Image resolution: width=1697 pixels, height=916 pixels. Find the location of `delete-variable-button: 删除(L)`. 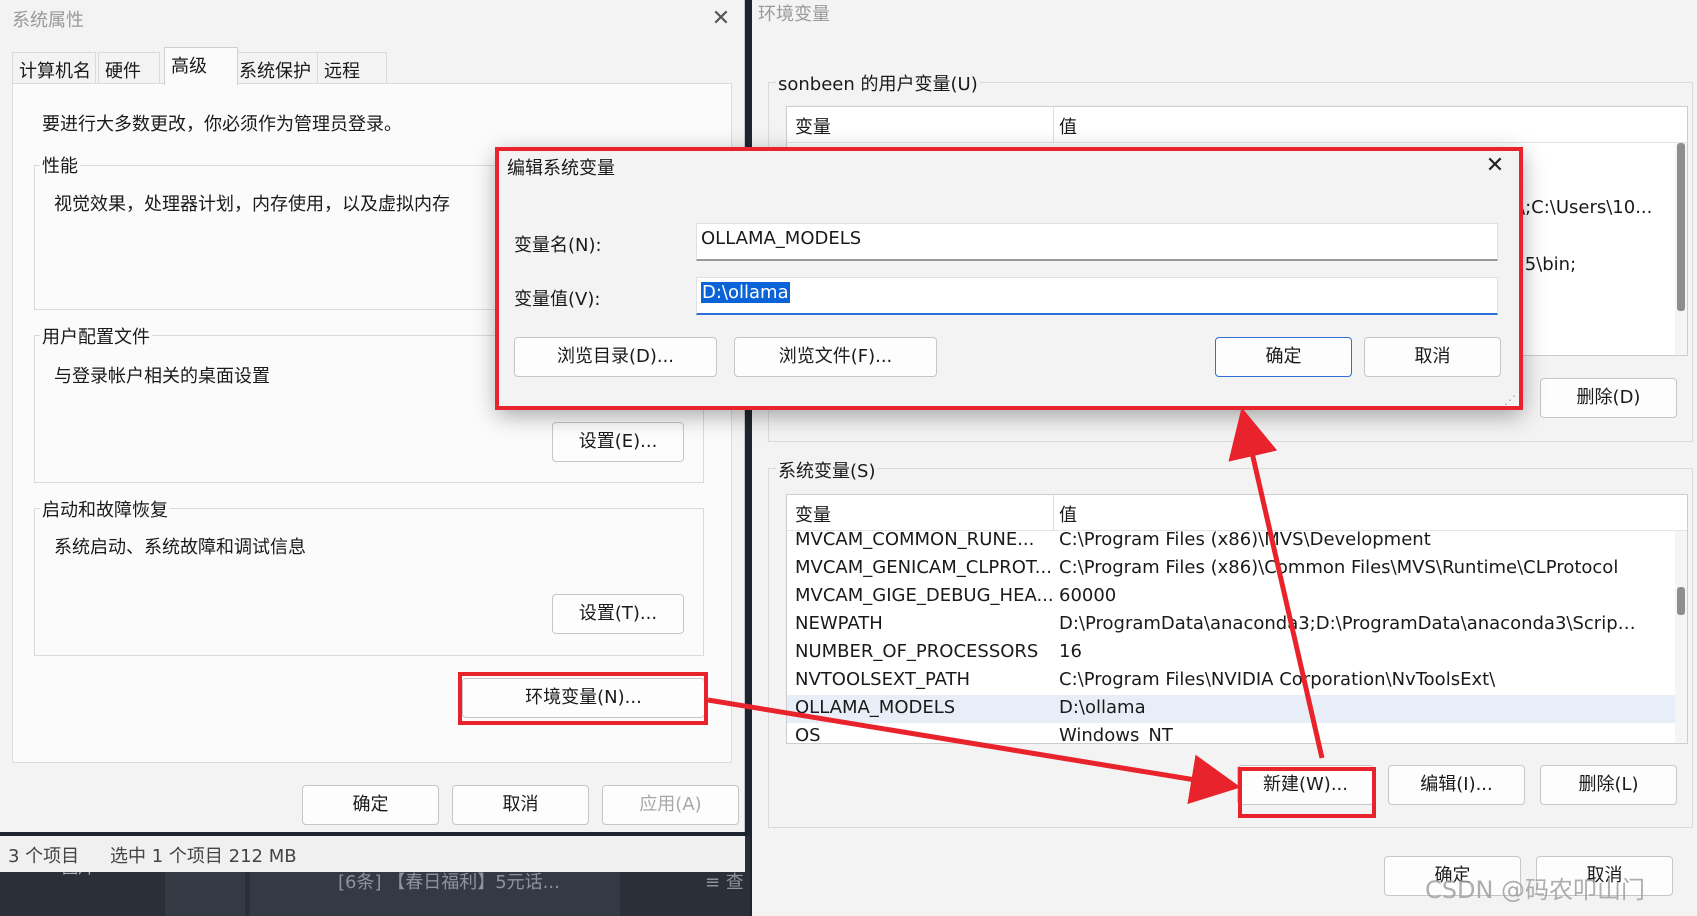

delete-variable-button: 删除(L) is located at coordinates (1608, 785).